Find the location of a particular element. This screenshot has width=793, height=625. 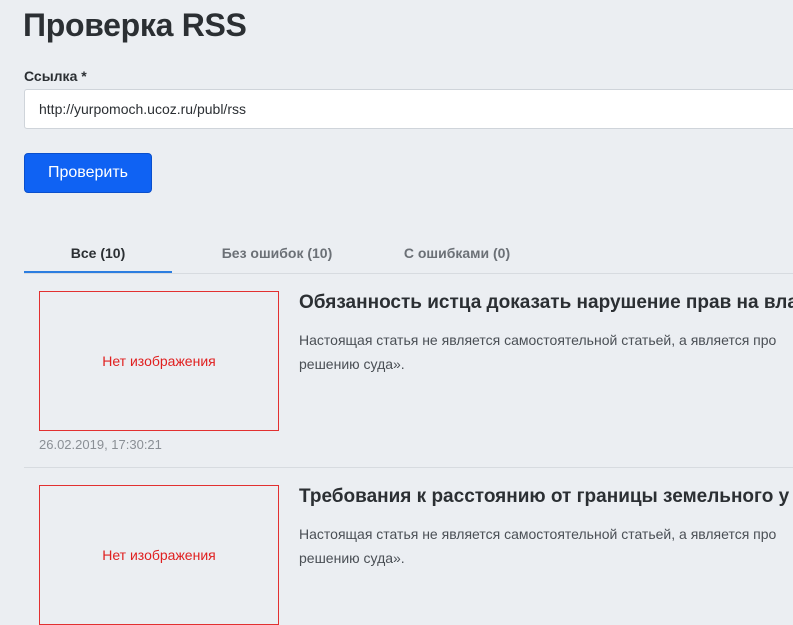

check-button: Проверить is located at coordinates (88, 173).